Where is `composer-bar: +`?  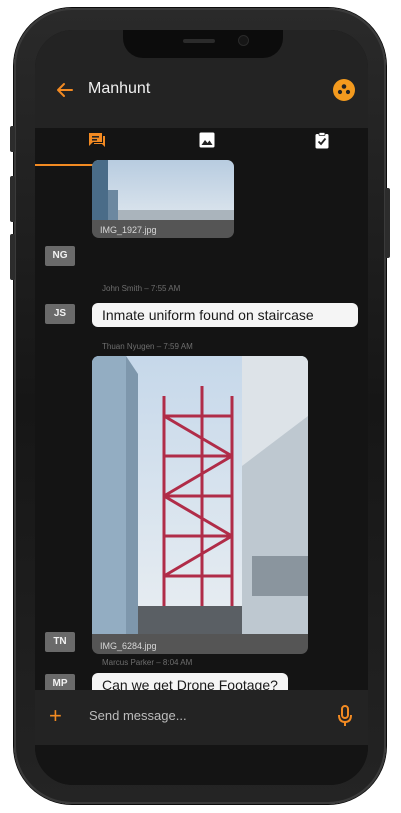 composer-bar: + is located at coordinates (201, 717).